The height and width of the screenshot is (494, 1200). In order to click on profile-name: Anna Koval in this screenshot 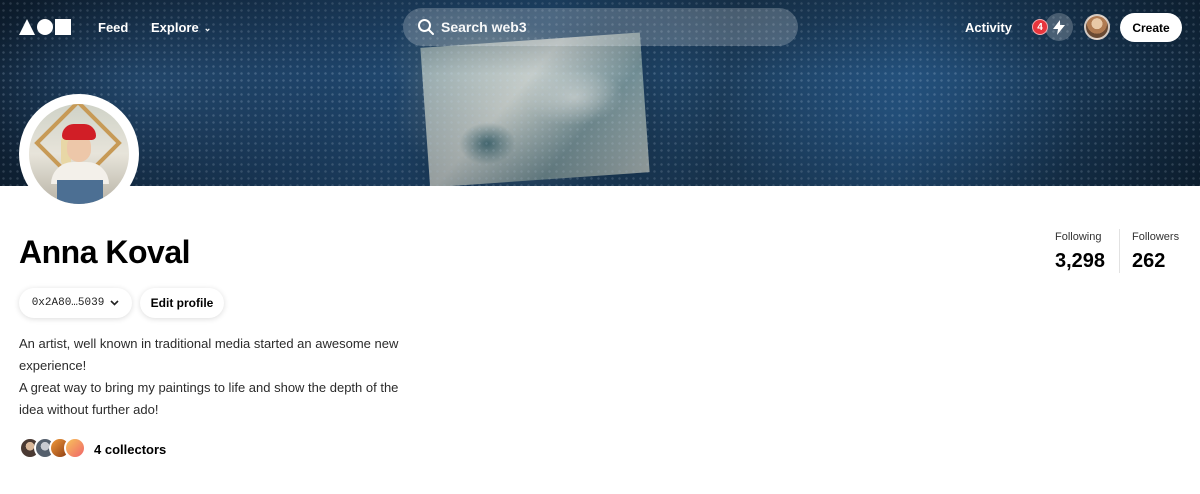, I will do `click(105, 252)`.